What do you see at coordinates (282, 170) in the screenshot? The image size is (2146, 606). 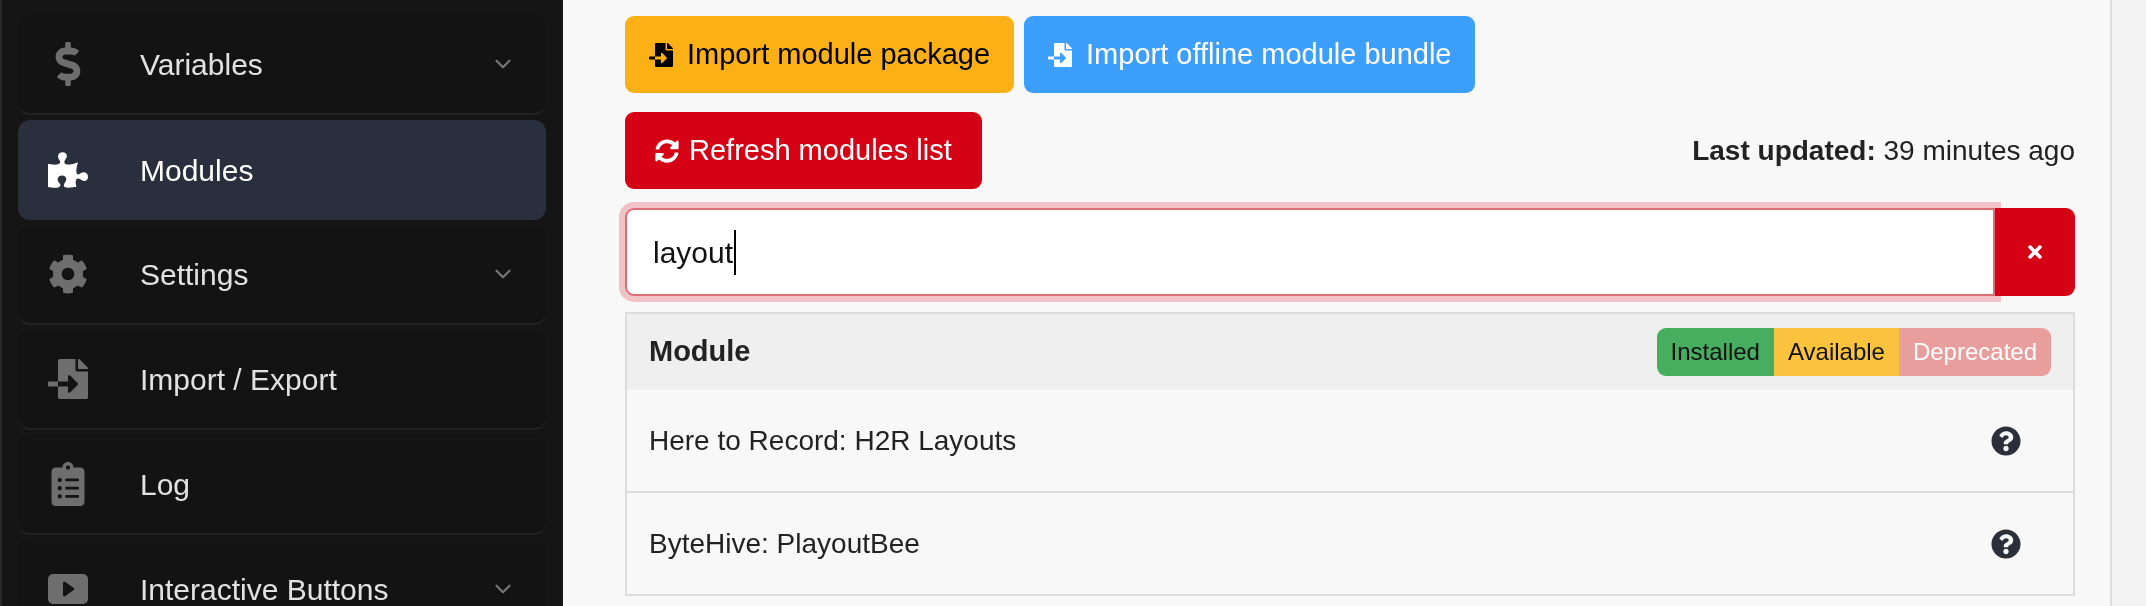 I see `sidebar-item: Modules` at bounding box center [282, 170].